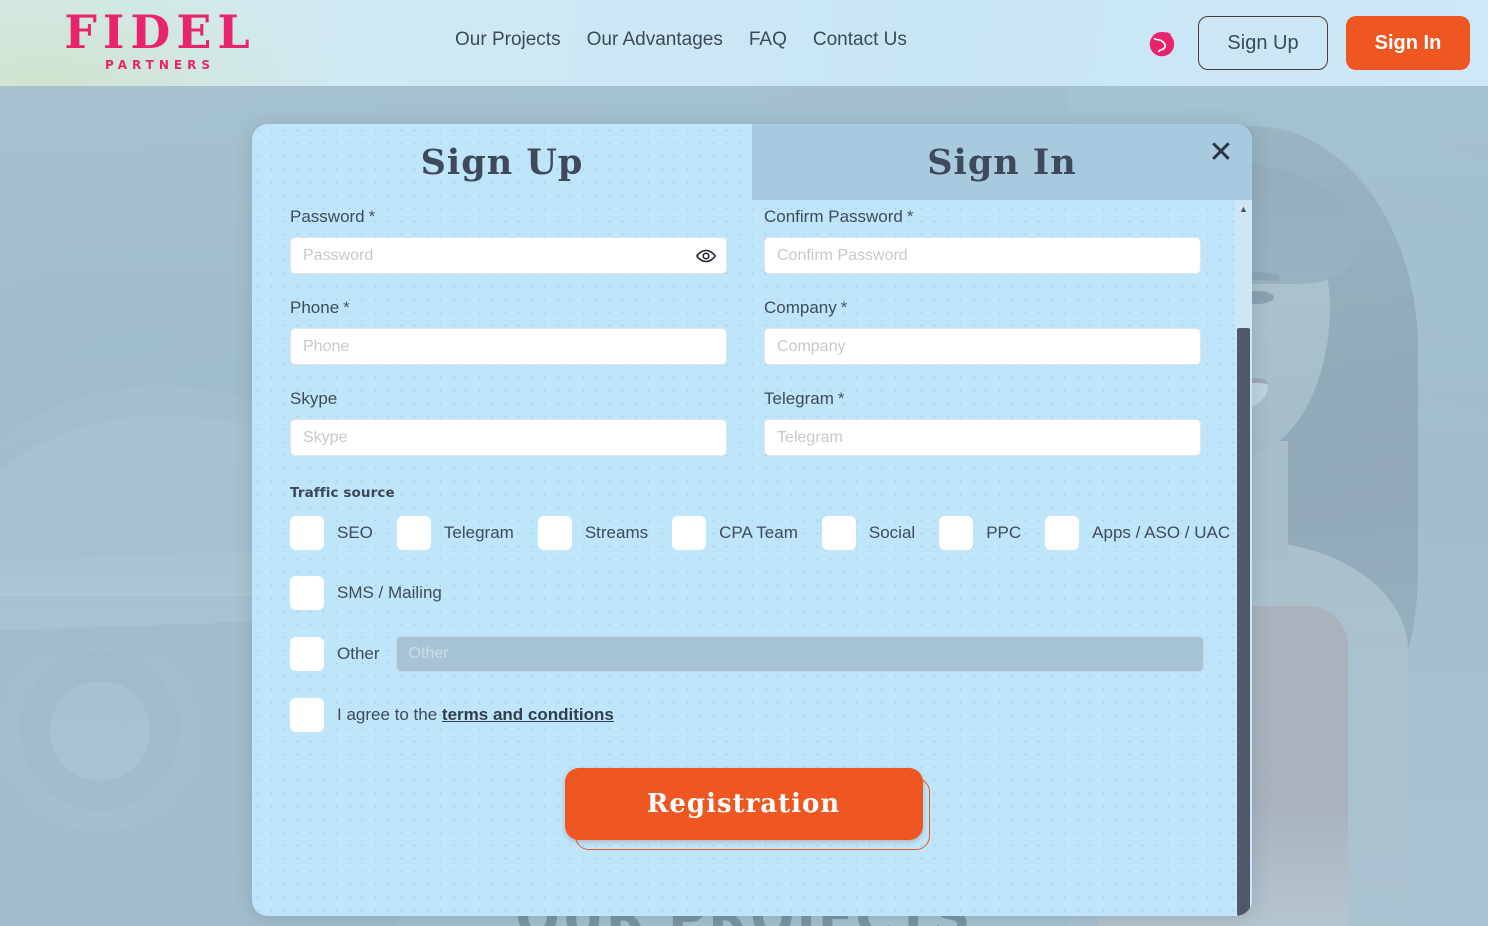  I want to click on terms-and-conditions-link: terms and conditions, so click(528, 714).